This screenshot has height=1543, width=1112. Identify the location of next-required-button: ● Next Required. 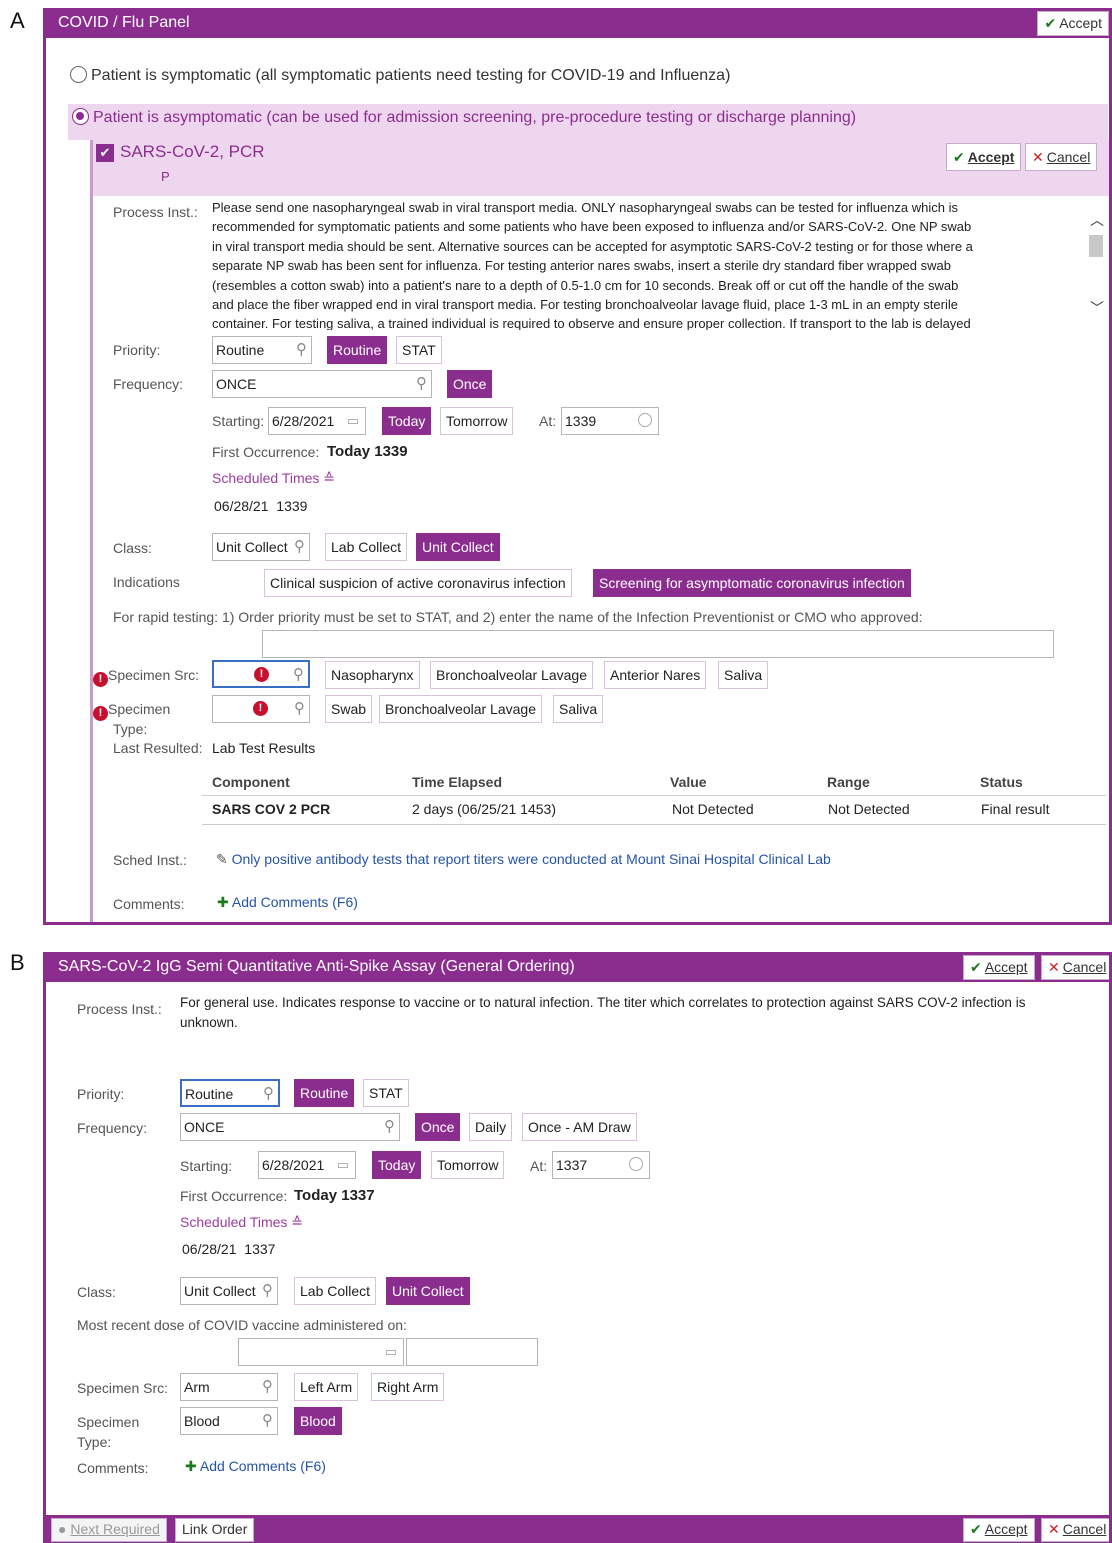
(109, 1530).